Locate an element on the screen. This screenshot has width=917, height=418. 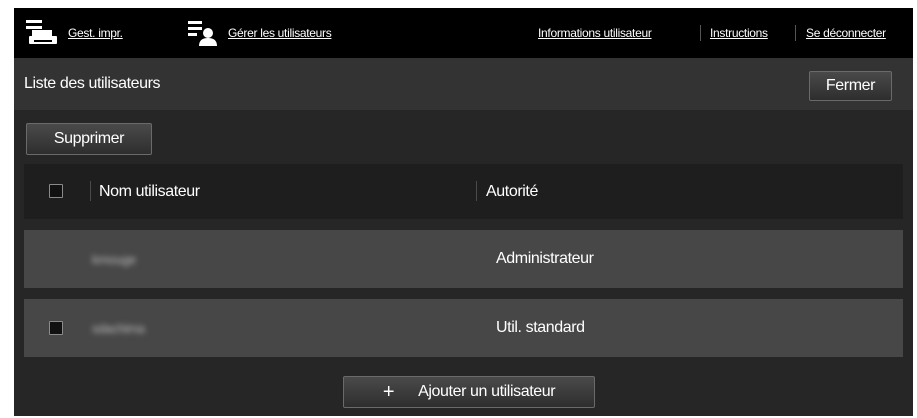
page-title: Liste des utilisateurs is located at coordinates (92, 83).